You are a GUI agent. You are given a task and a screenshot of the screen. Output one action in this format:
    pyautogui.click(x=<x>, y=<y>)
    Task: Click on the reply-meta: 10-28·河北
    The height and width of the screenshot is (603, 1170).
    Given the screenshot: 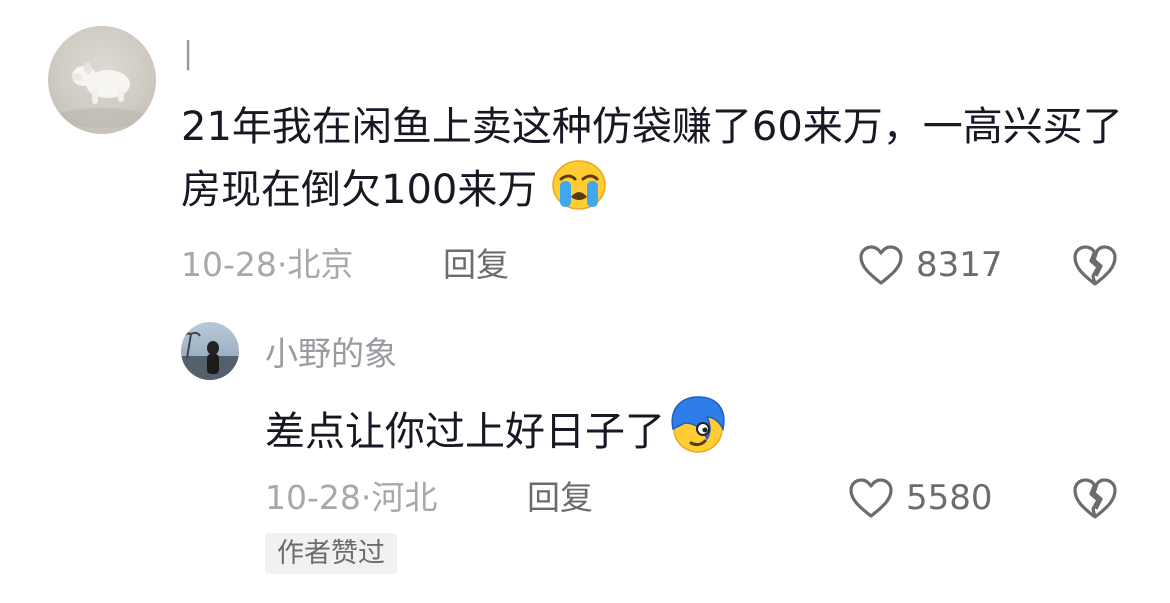 What is the action you would take?
    pyautogui.click(x=351, y=498)
    